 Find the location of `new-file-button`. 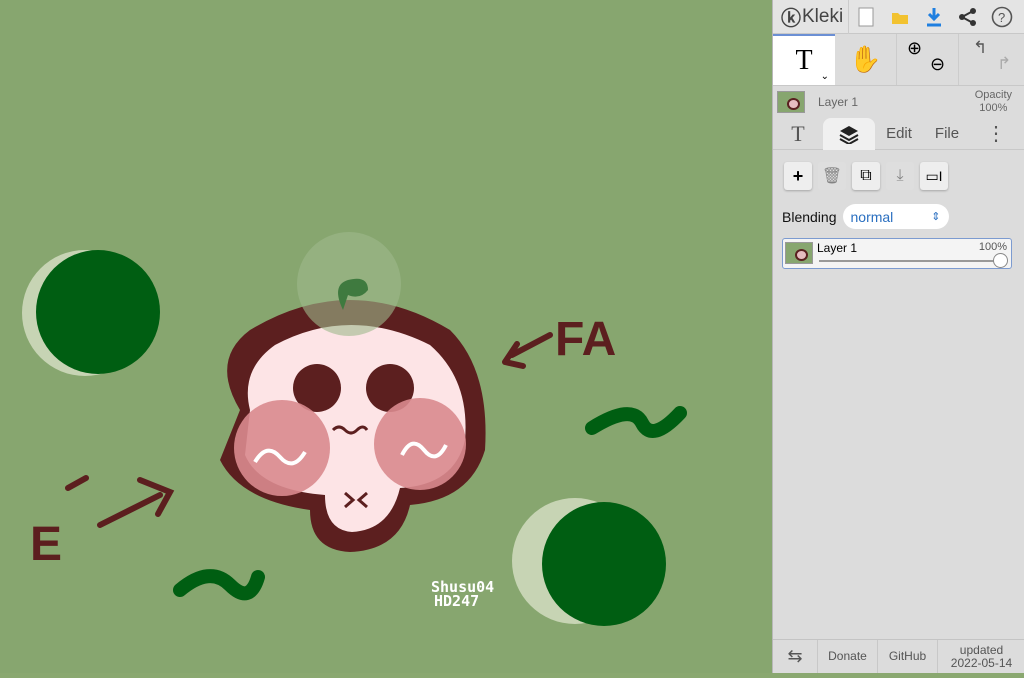

new-file-button is located at coordinates (866, 17).